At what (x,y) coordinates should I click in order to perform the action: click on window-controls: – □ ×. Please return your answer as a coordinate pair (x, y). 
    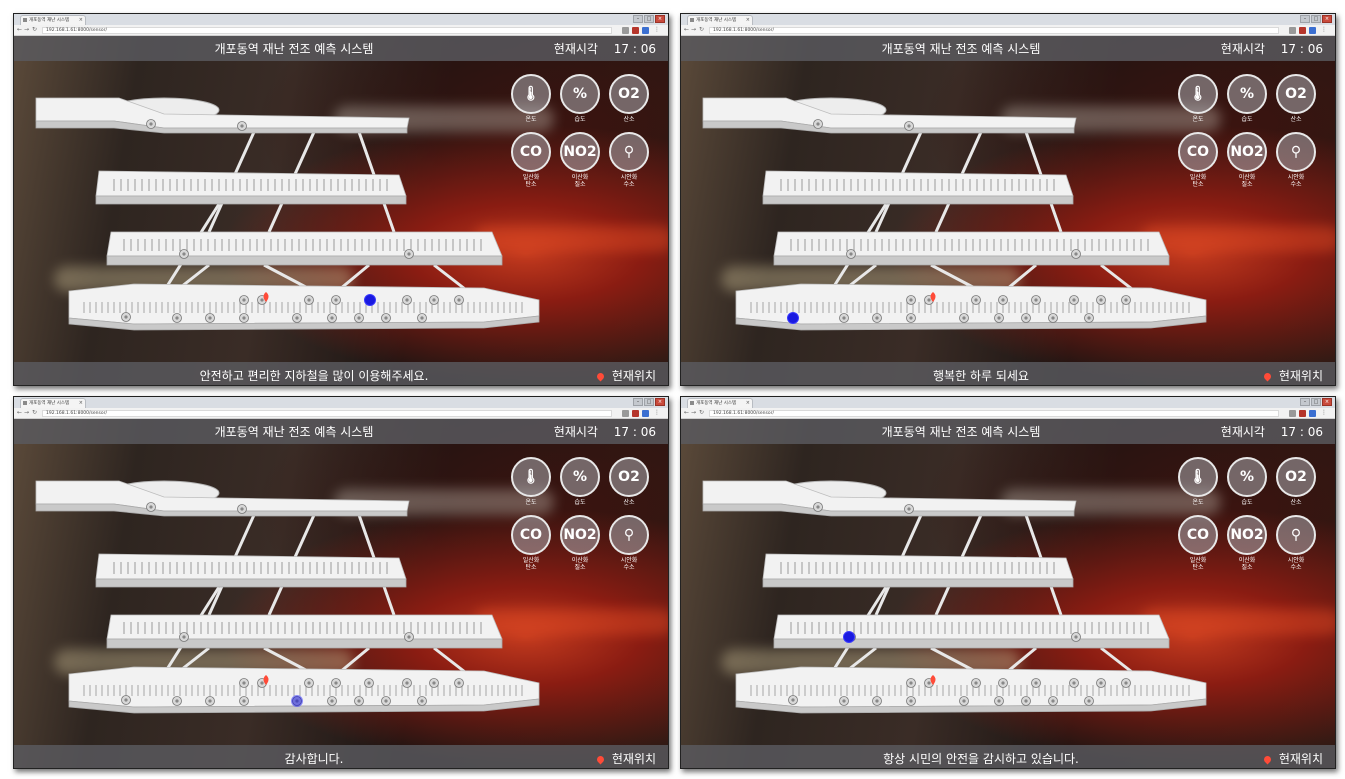
    Looking at the image, I should click on (649, 402).